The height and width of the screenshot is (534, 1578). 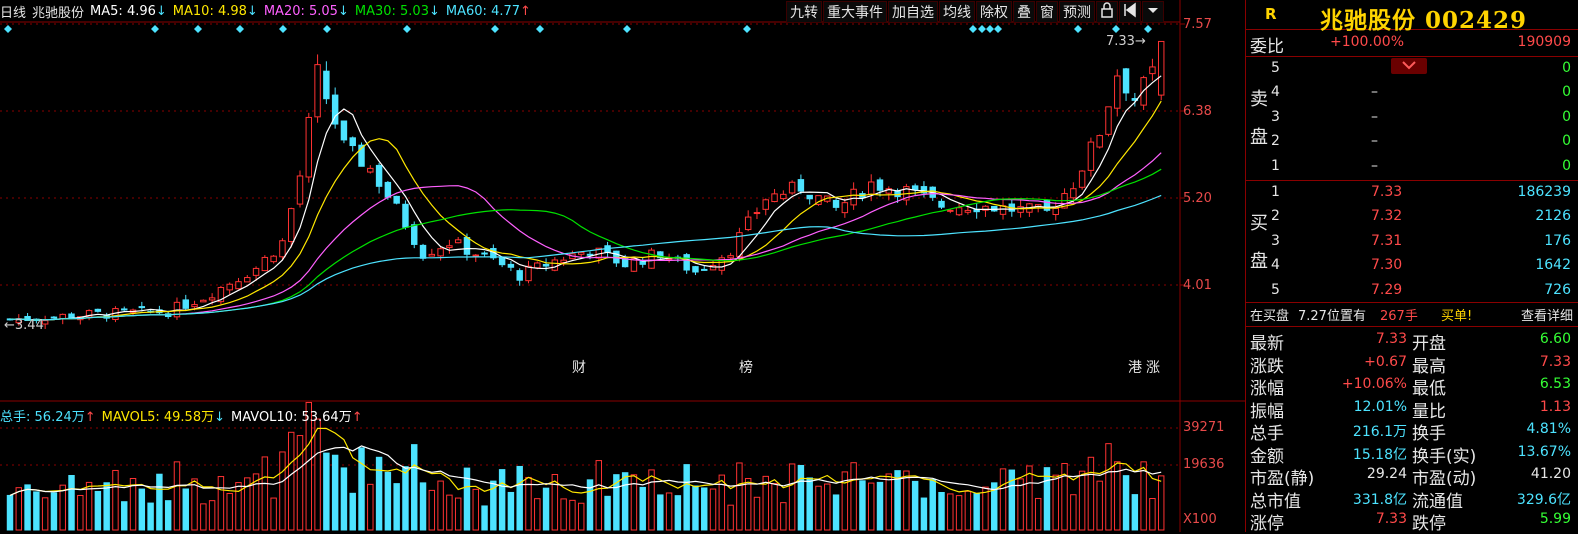 What do you see at coordinates (1412, 118) in the screenshot?
I see `sell-level-row: 3 – 0` at bounding box center [1412, 118].